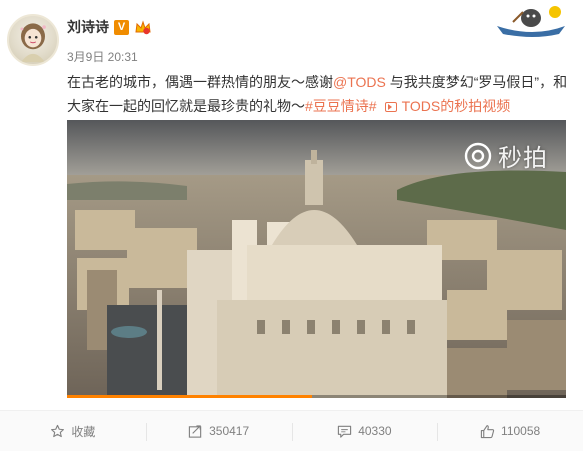 This screenshot has width=583, height=451. Describe the element at coordinates (521, 431) in the screenshot. I see `like-count: 110058` at that location.